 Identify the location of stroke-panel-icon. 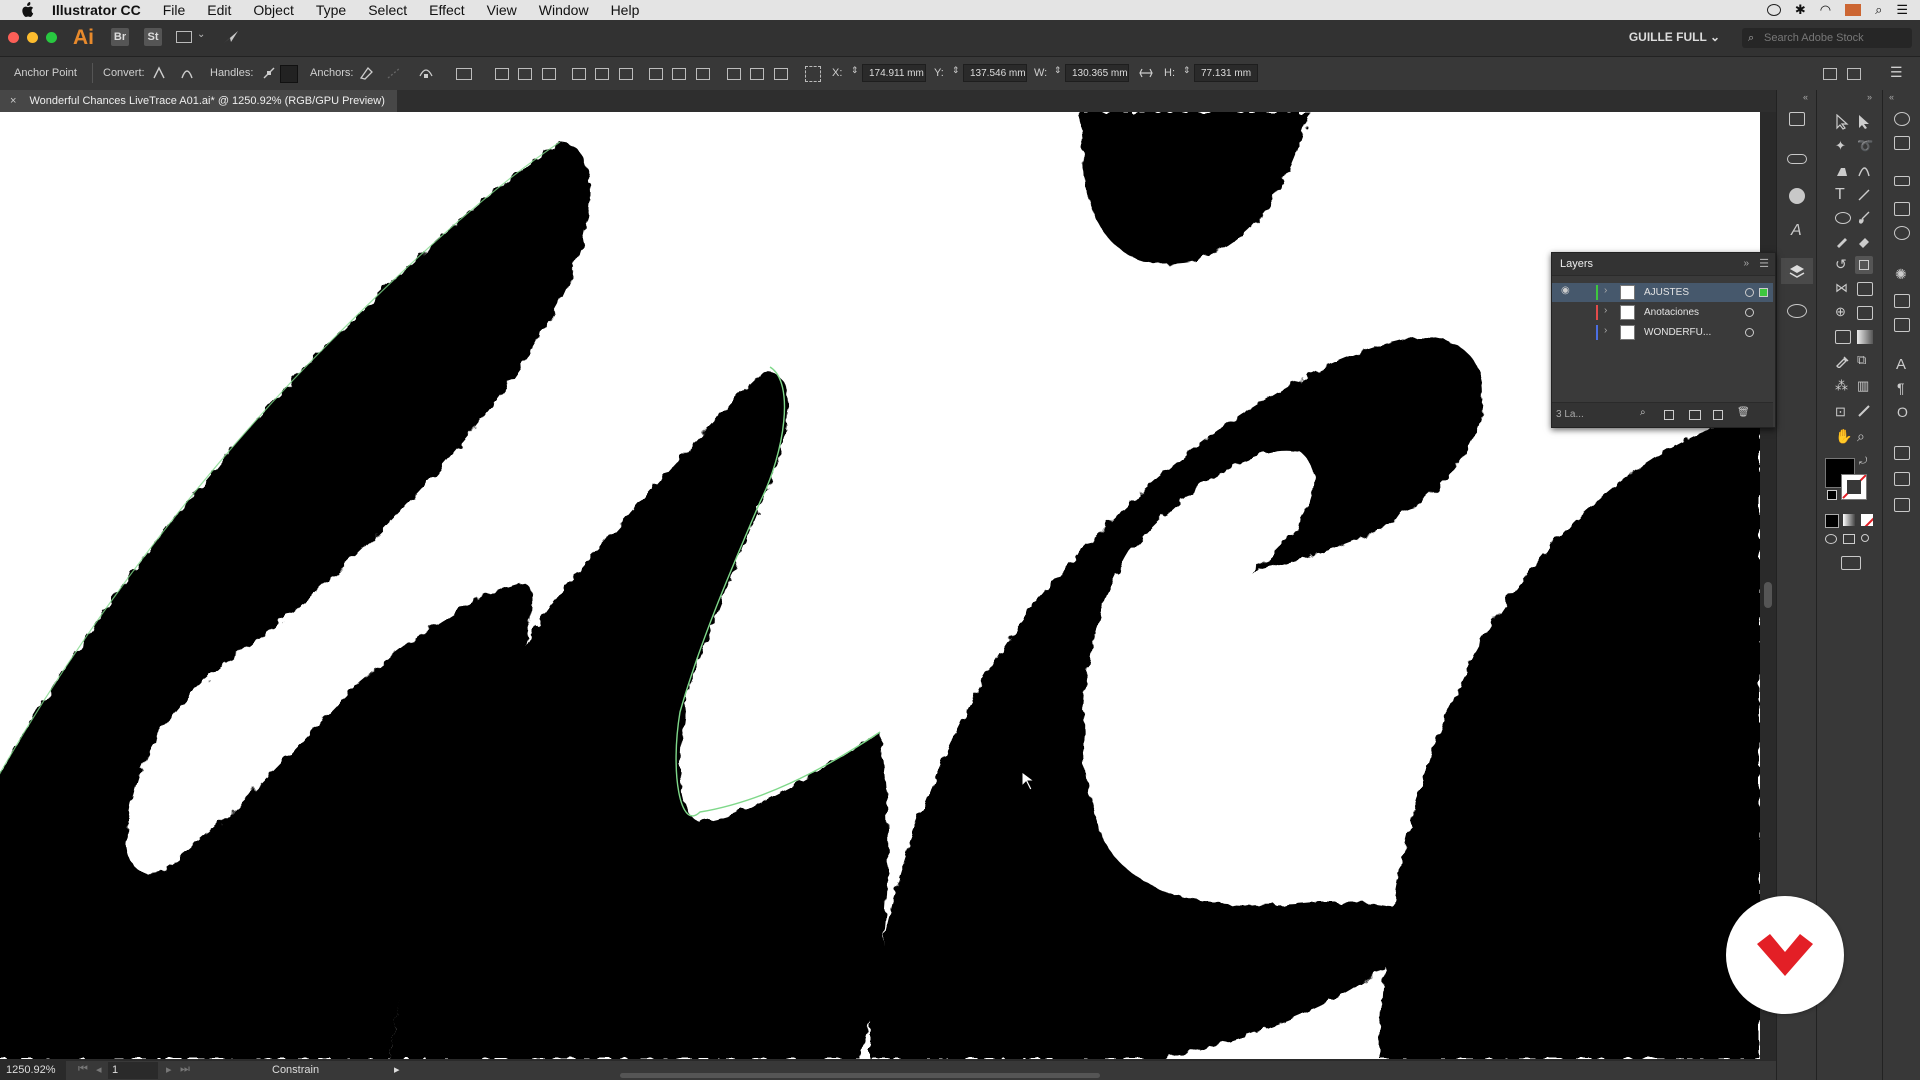
(1902, 181).